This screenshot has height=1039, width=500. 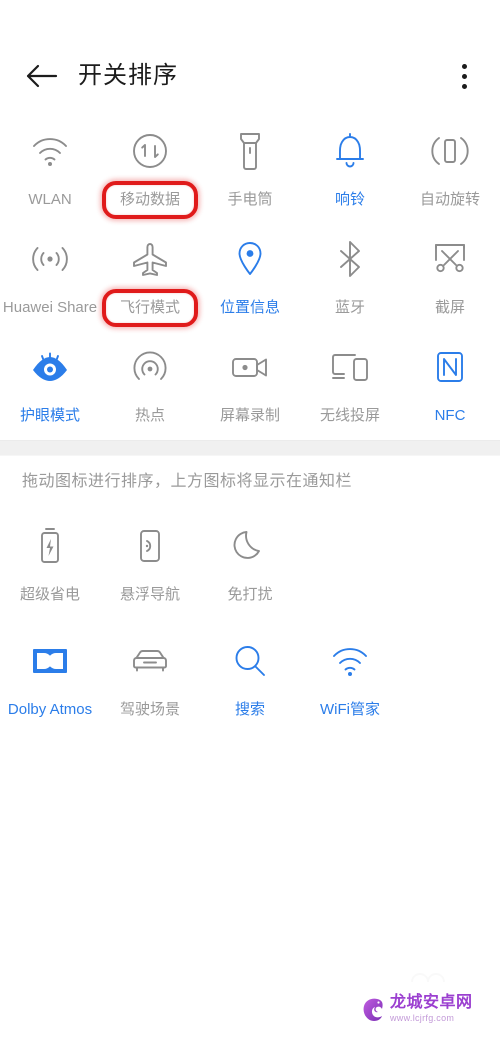 I want to click on switch-tile: 悬浮导航, so click(x=150, y=567).